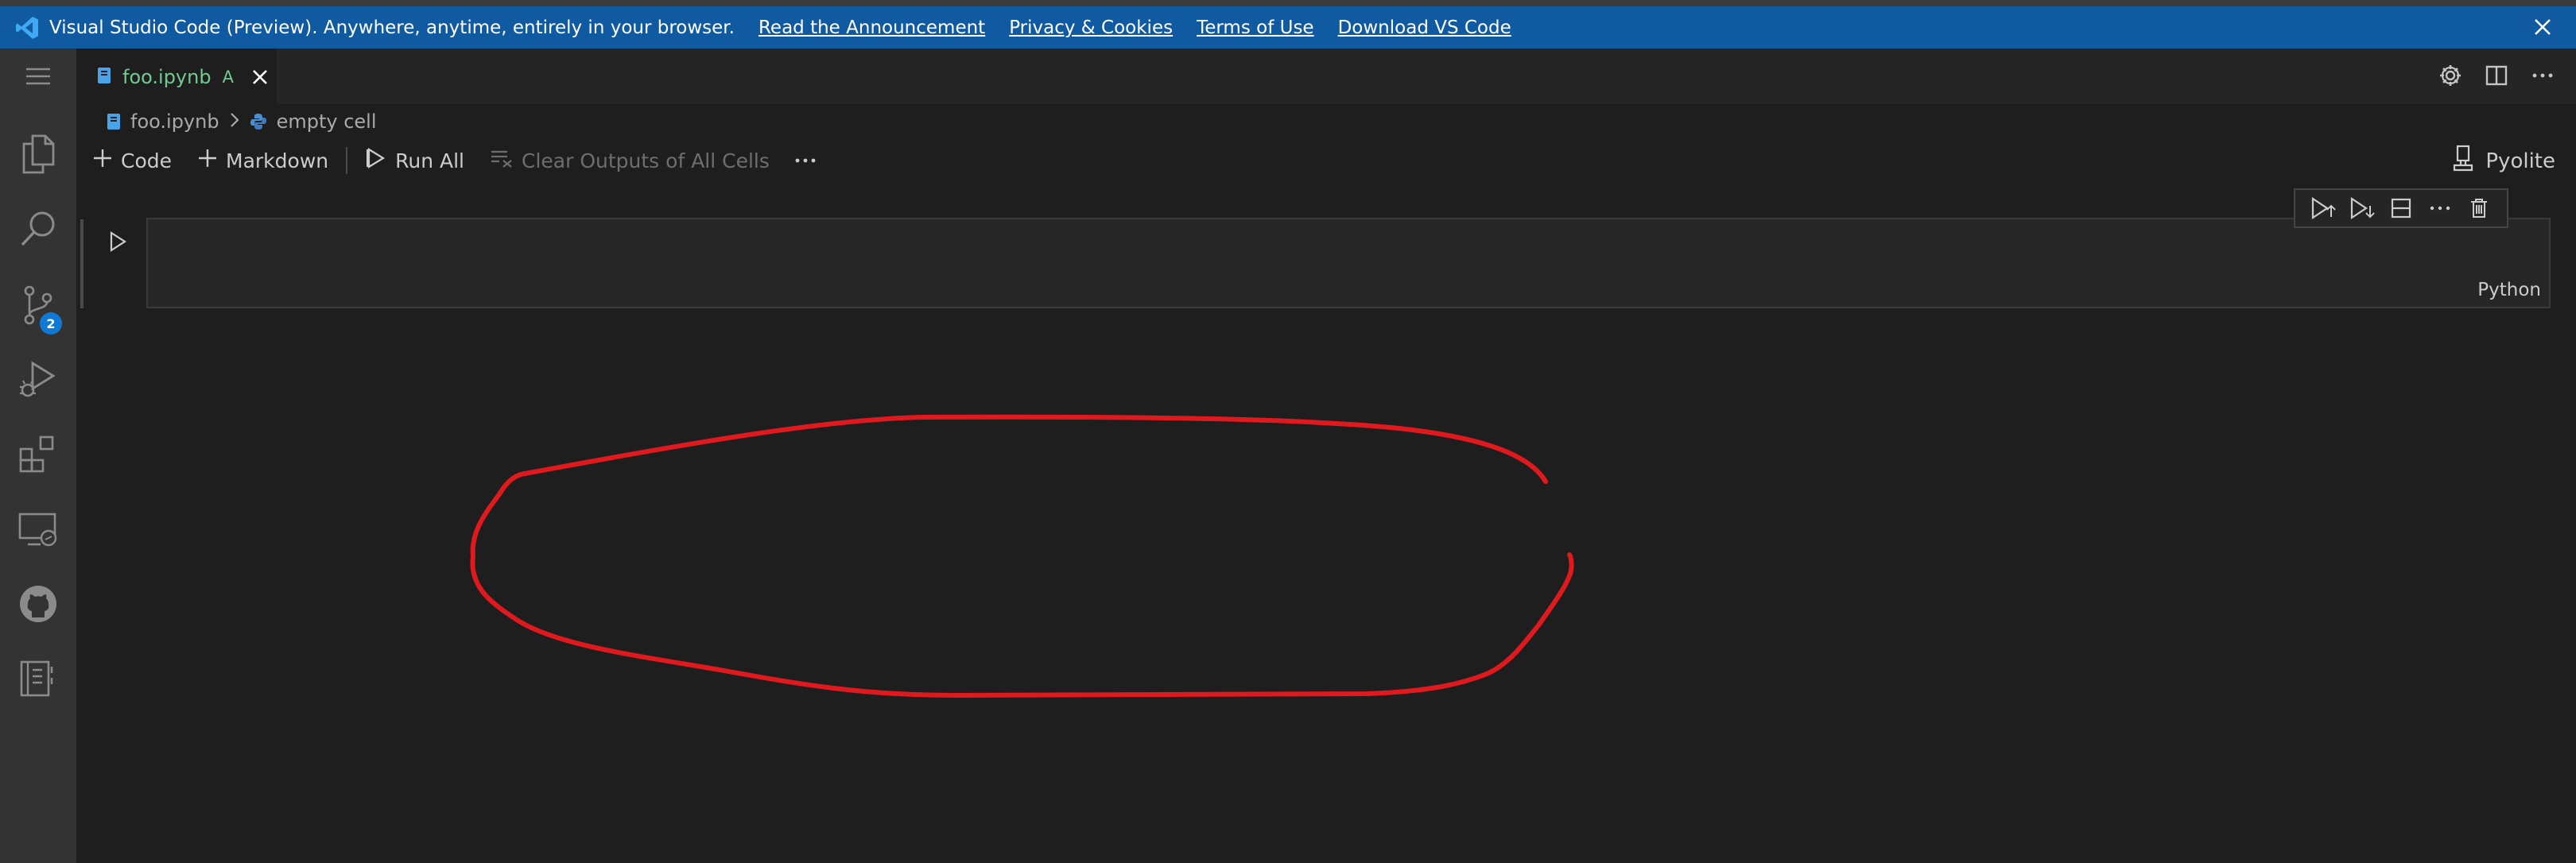 The height and width of the screenshot is (863, 2576). I want to click on breadcrumb-file: foo.ipynb, so click(175, 121).